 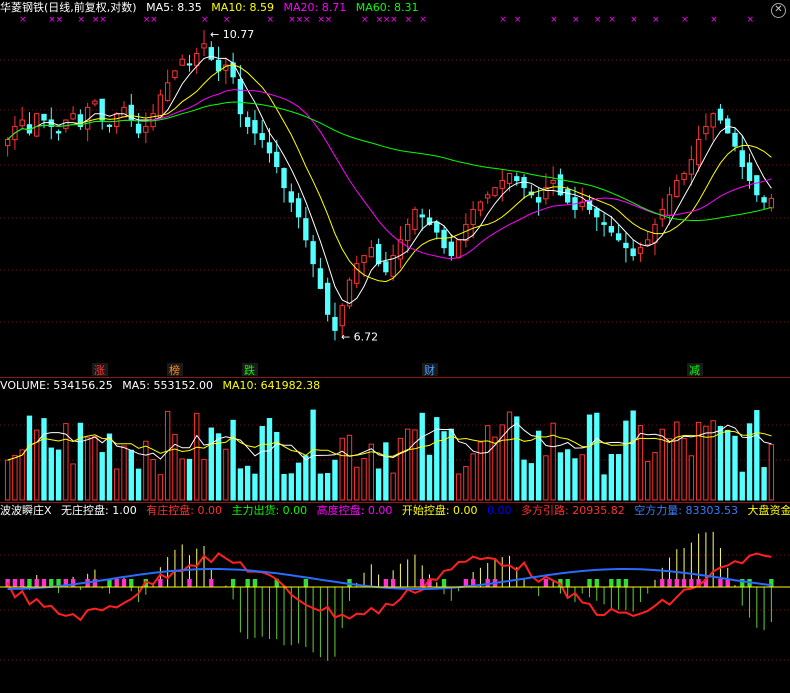 What do you see at coordinates (429, 370) in the screenshot?
I see `event-marker: 财` at bounding box center [429, 370].